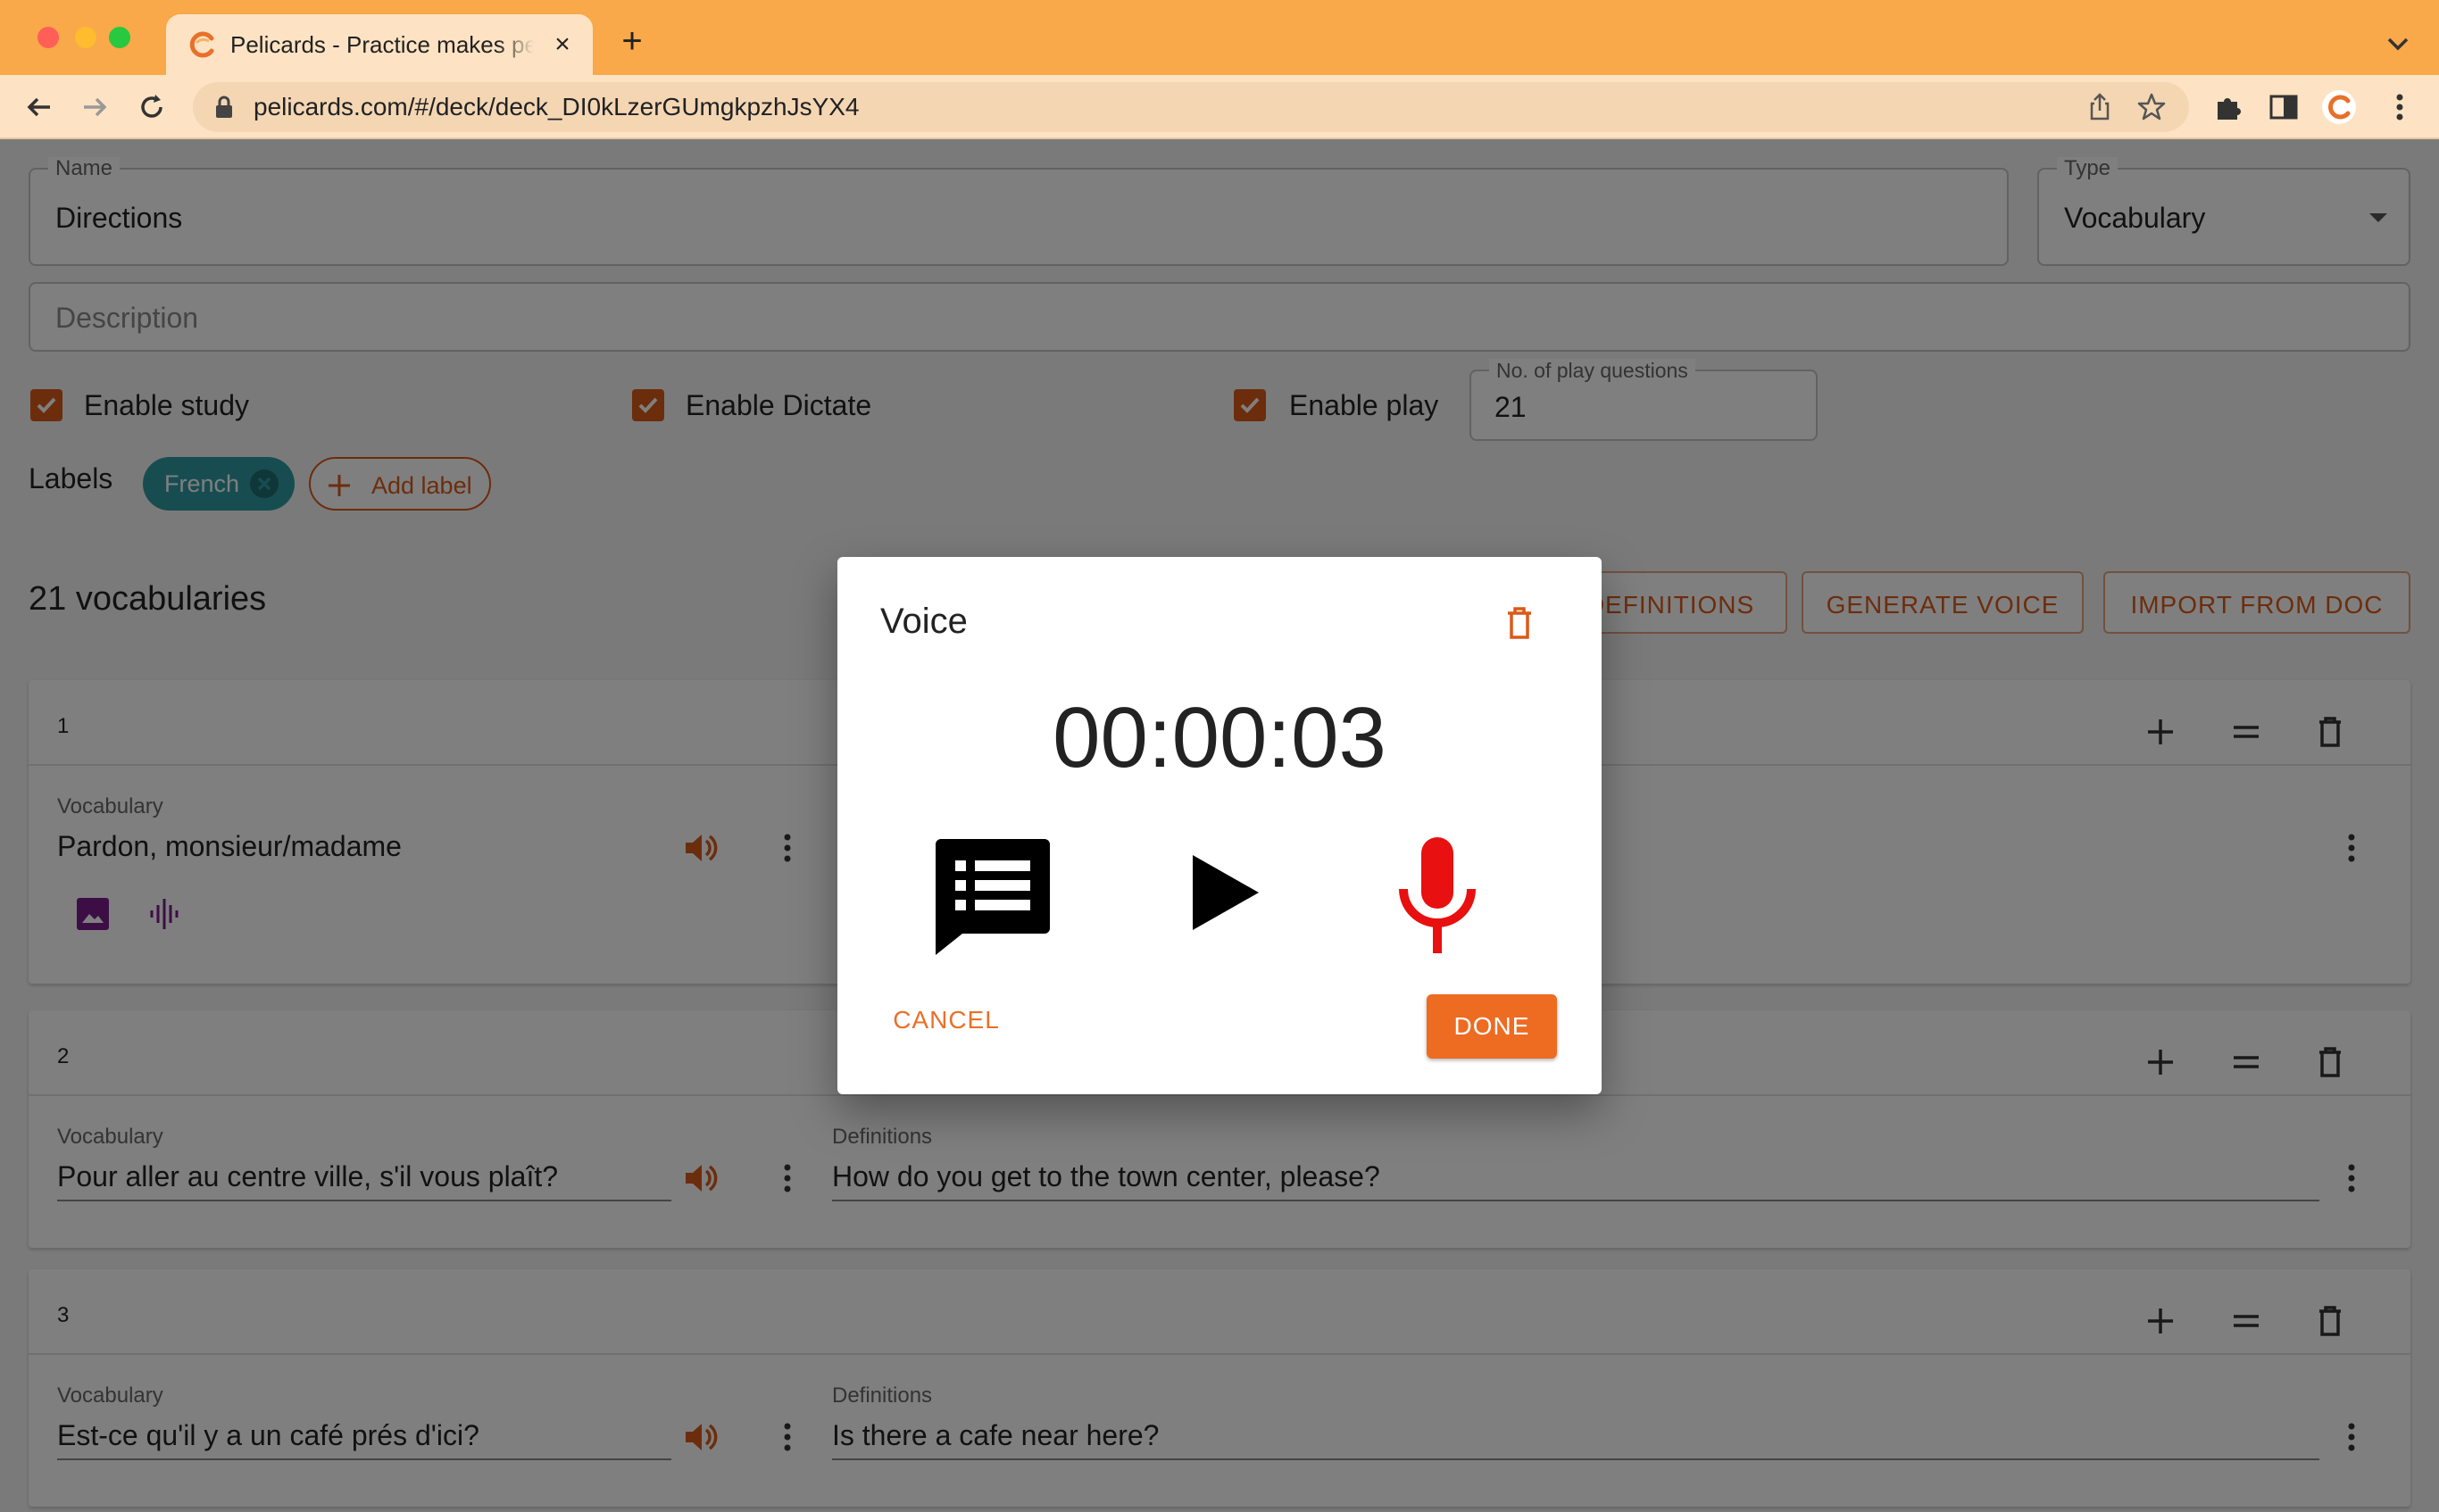 The width and height of the screenshot is (2439, 1512). Describe the element at coordinates (1220, 892) in the screenshot. I see `play-icon` at that location.